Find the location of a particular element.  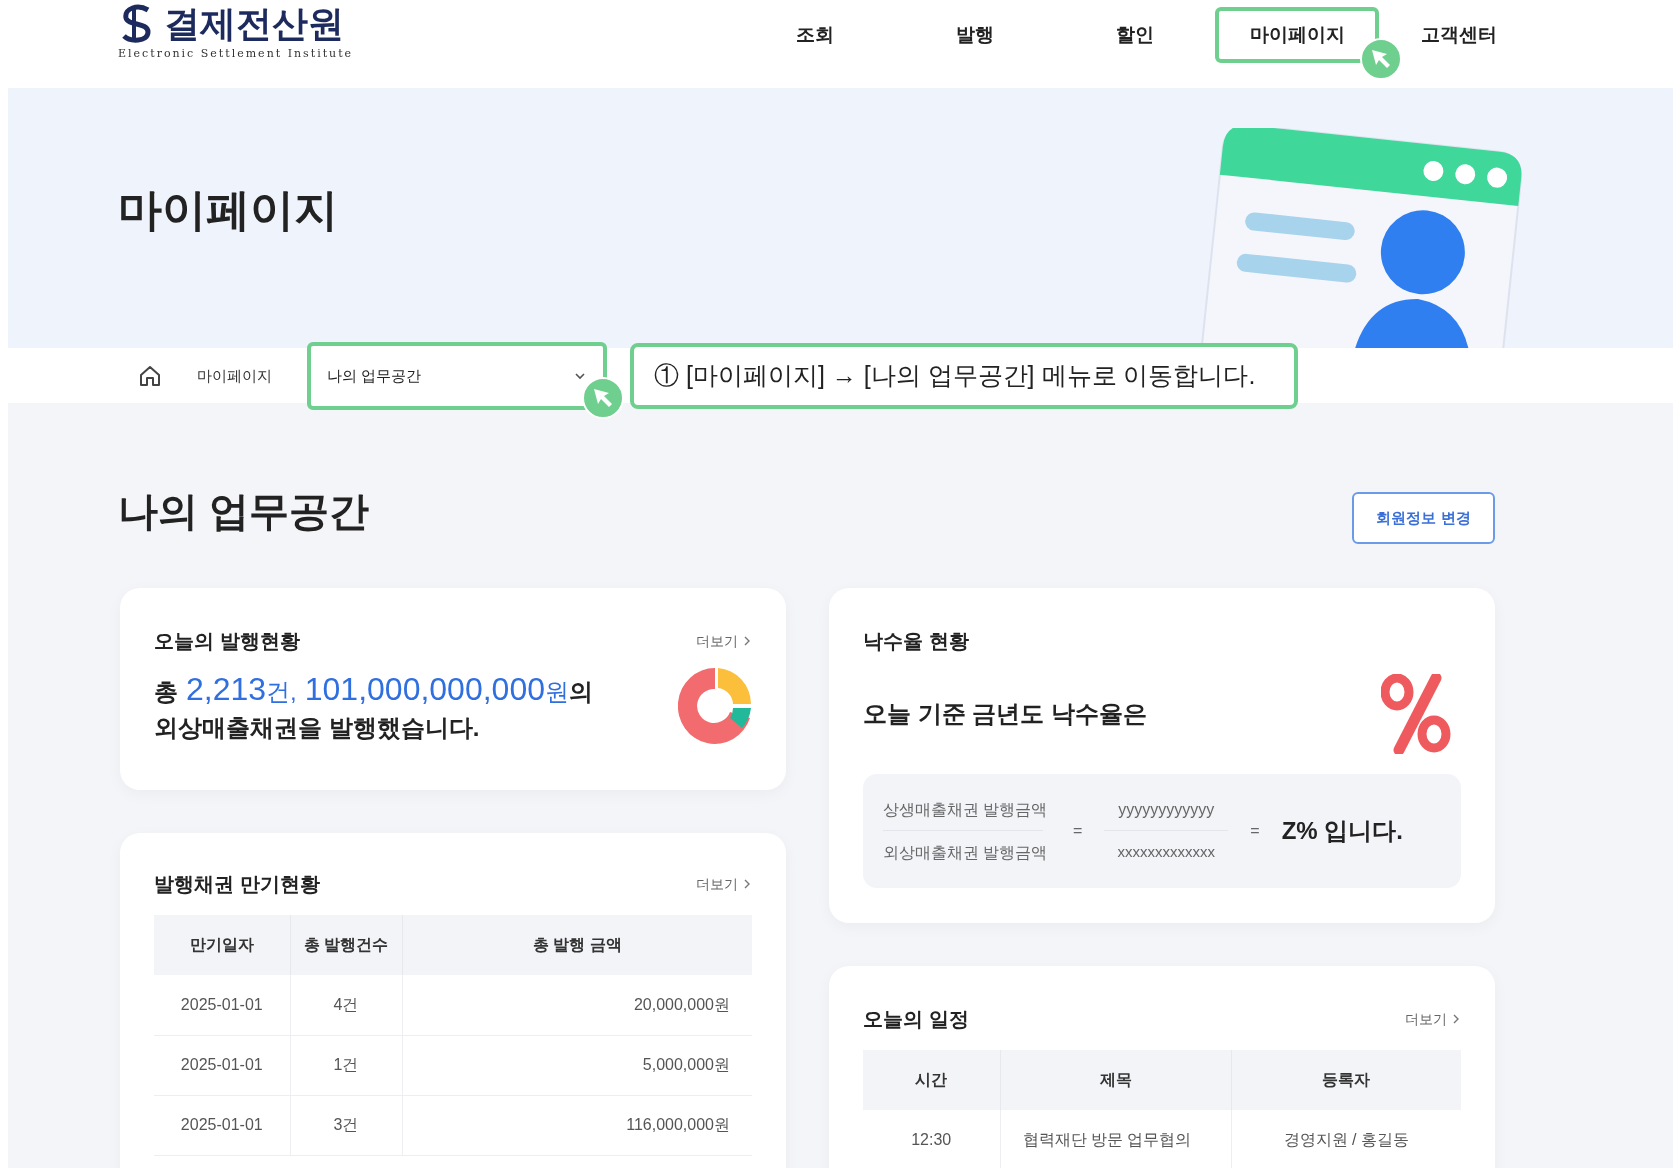

nav-link: 발행 is located at coordinates (975, 35).